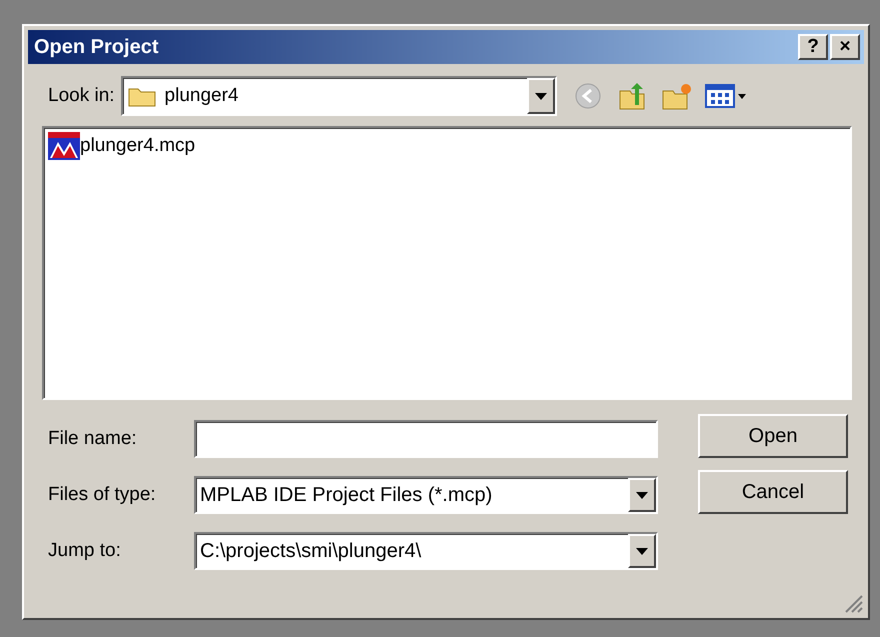 This screenshot has width=880, height=637. Describe the element at coordinates (813, 47) in the screenshot. I see `help-button: ?` at that location.